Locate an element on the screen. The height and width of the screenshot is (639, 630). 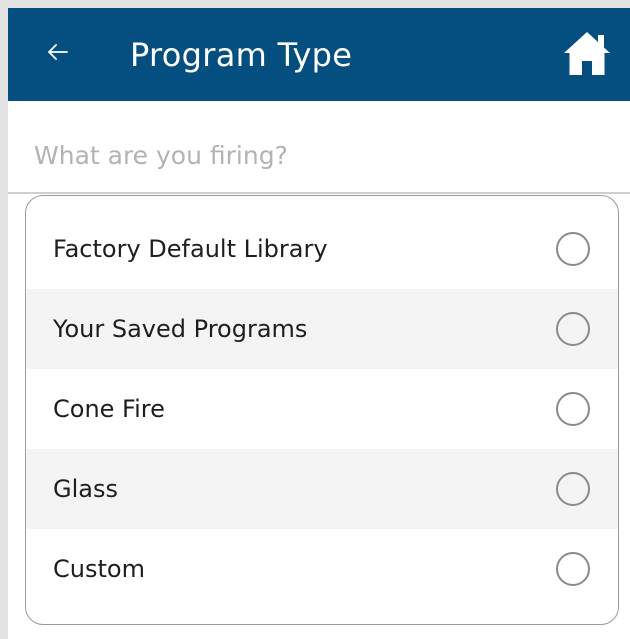
option-factory-default-library: Factory Default Library is located at coordinates (322, 249).